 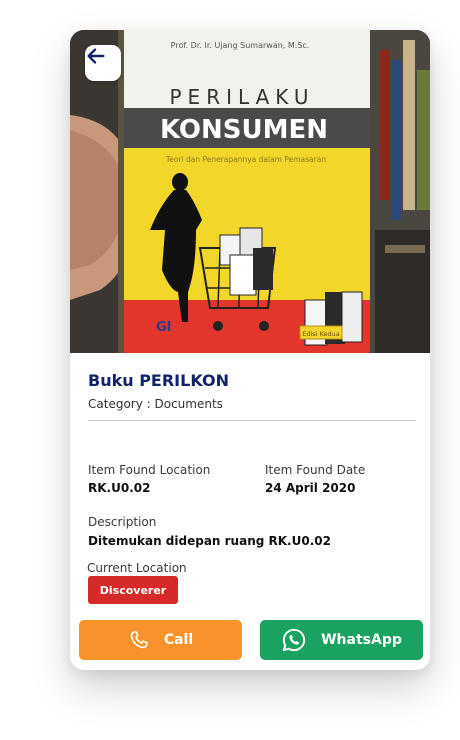 I want to click on description-label: Description, so click(x=122, y=522).